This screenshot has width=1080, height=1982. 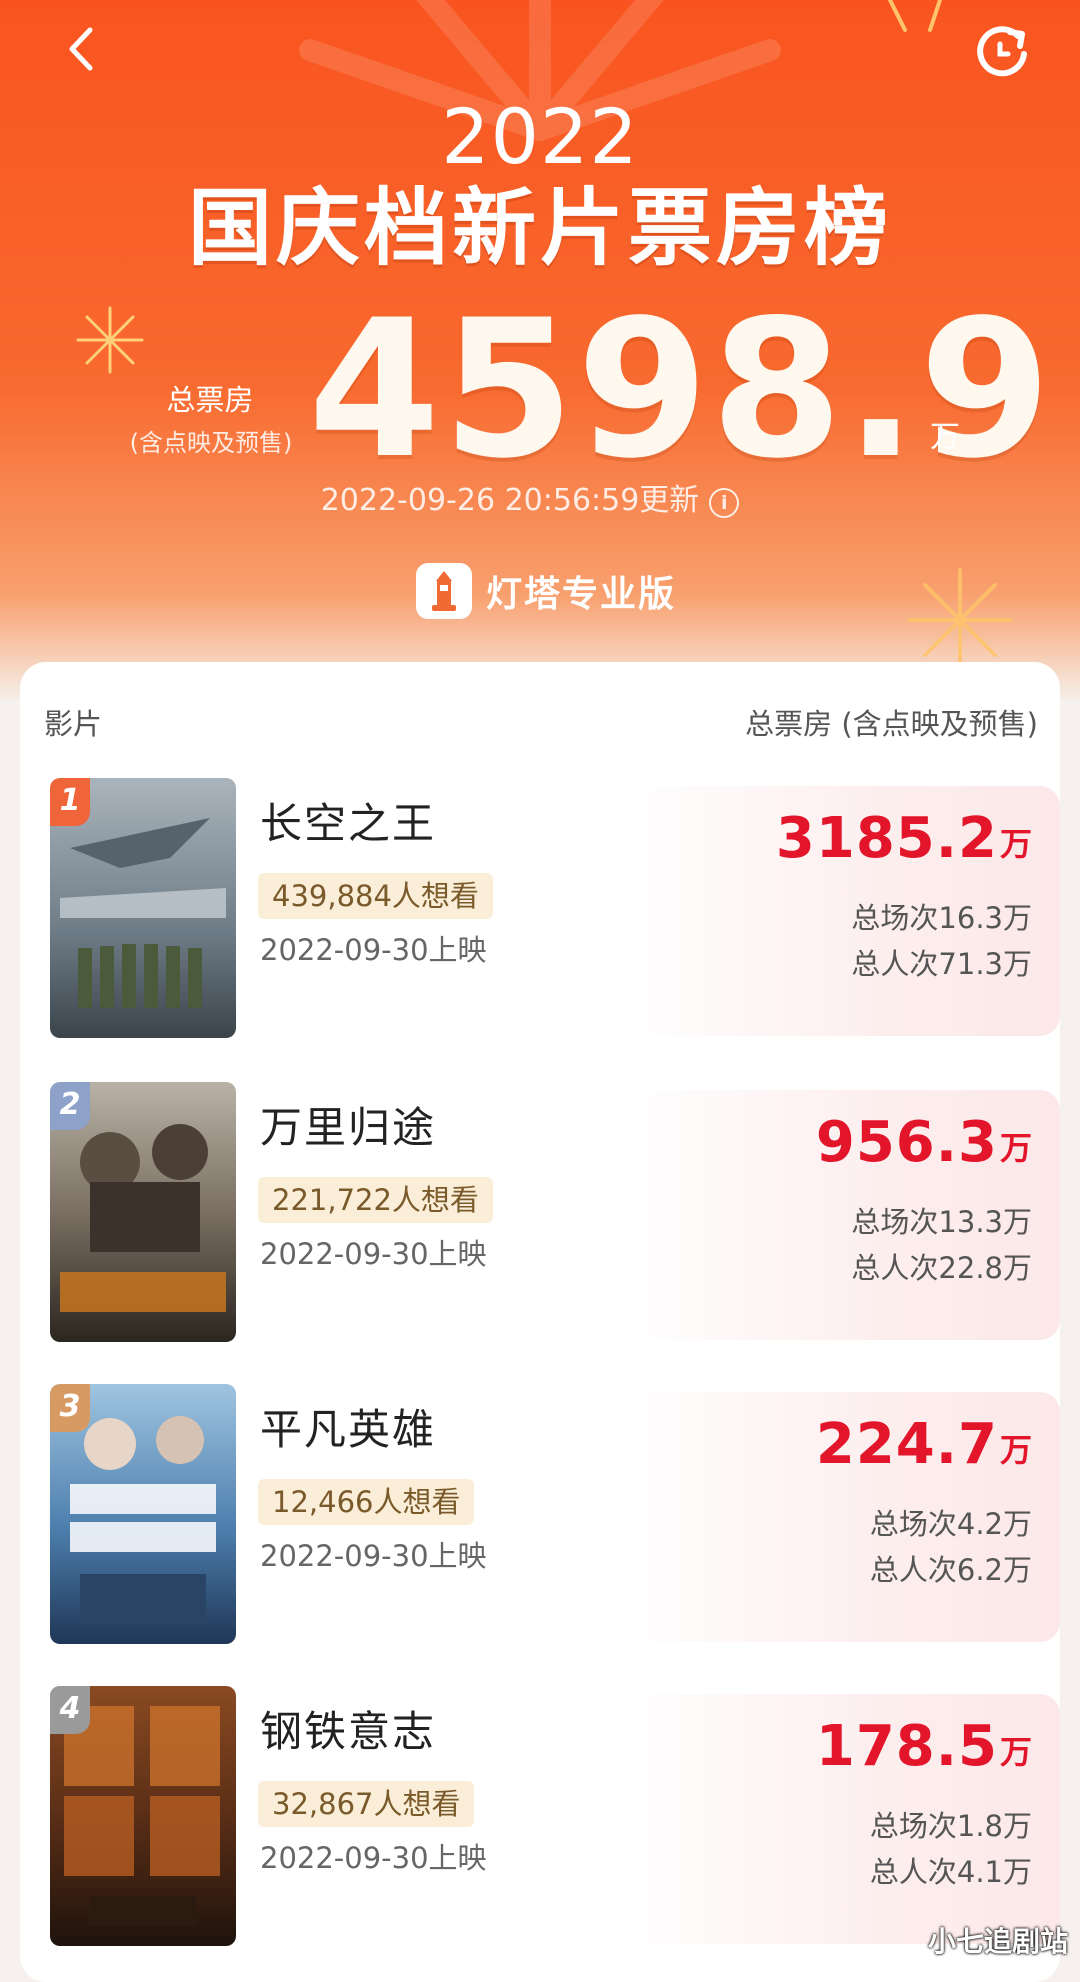 I want to click on total-box-office-value: 4598.9, so click(x=681, y=389).